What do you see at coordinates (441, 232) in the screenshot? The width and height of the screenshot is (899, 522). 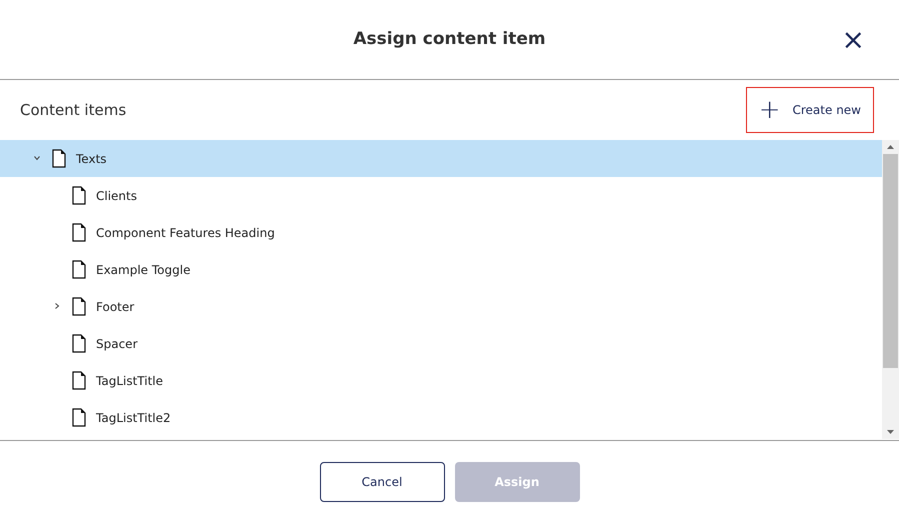 I see `tree-item: Component Features Heading` at bounding box center [441, 232].